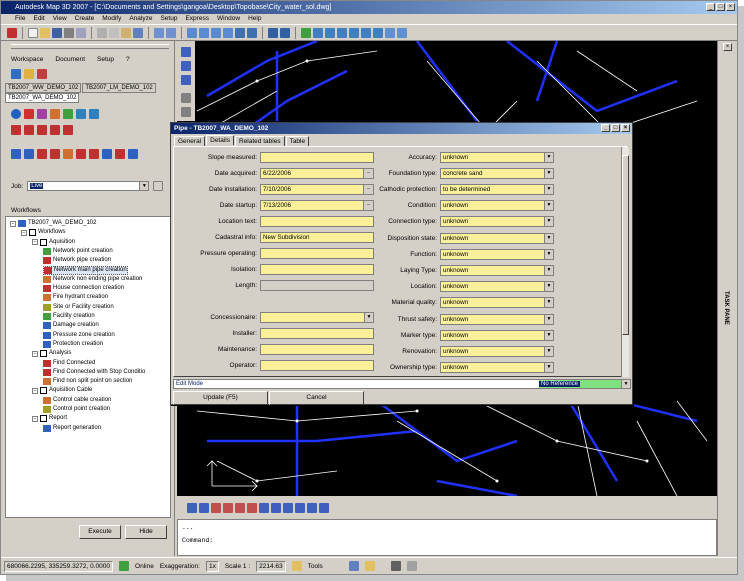 Image resolution: width=744 pixels, height=581 pixels. I want to click on field-select: concrete sand ▼, so click(497, 173).